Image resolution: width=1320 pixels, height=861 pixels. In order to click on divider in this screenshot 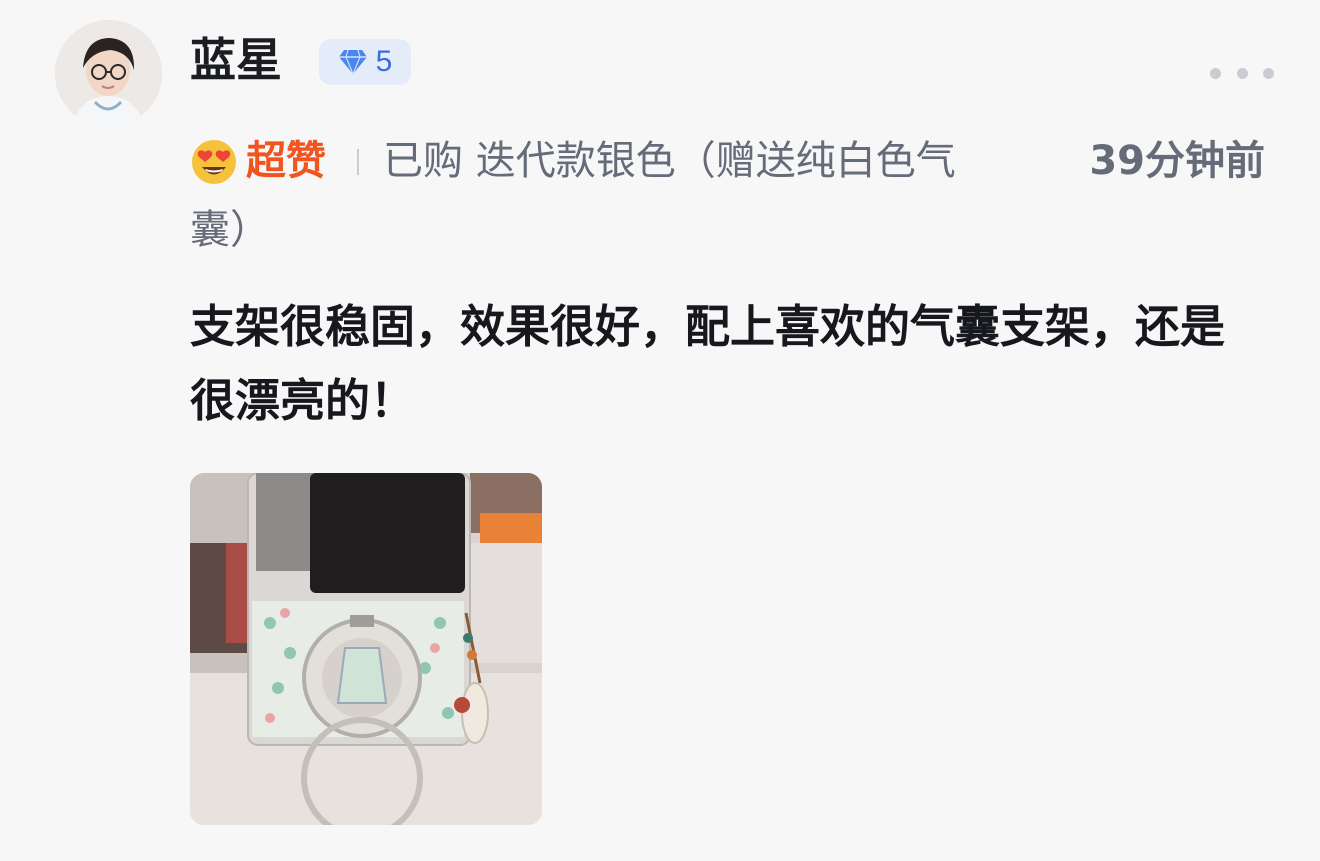, I will do `click(358, 162)`.